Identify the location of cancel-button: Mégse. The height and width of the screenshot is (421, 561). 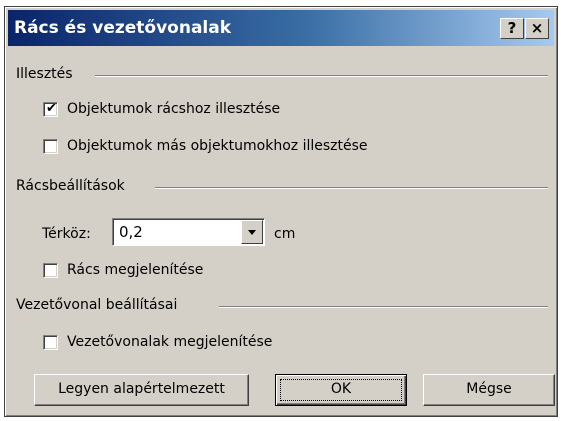
(489, 390).